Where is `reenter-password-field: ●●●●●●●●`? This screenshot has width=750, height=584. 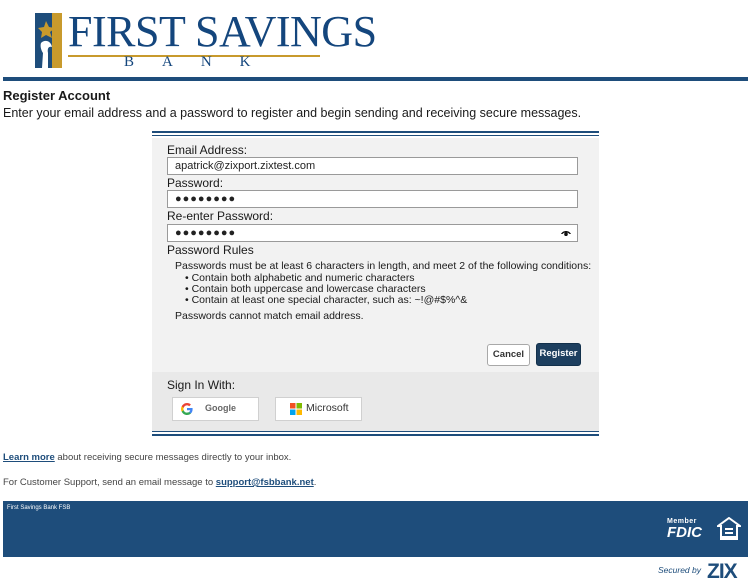 reenter-password-field: ●●●●●●●● is located at coordinates (372, 233).